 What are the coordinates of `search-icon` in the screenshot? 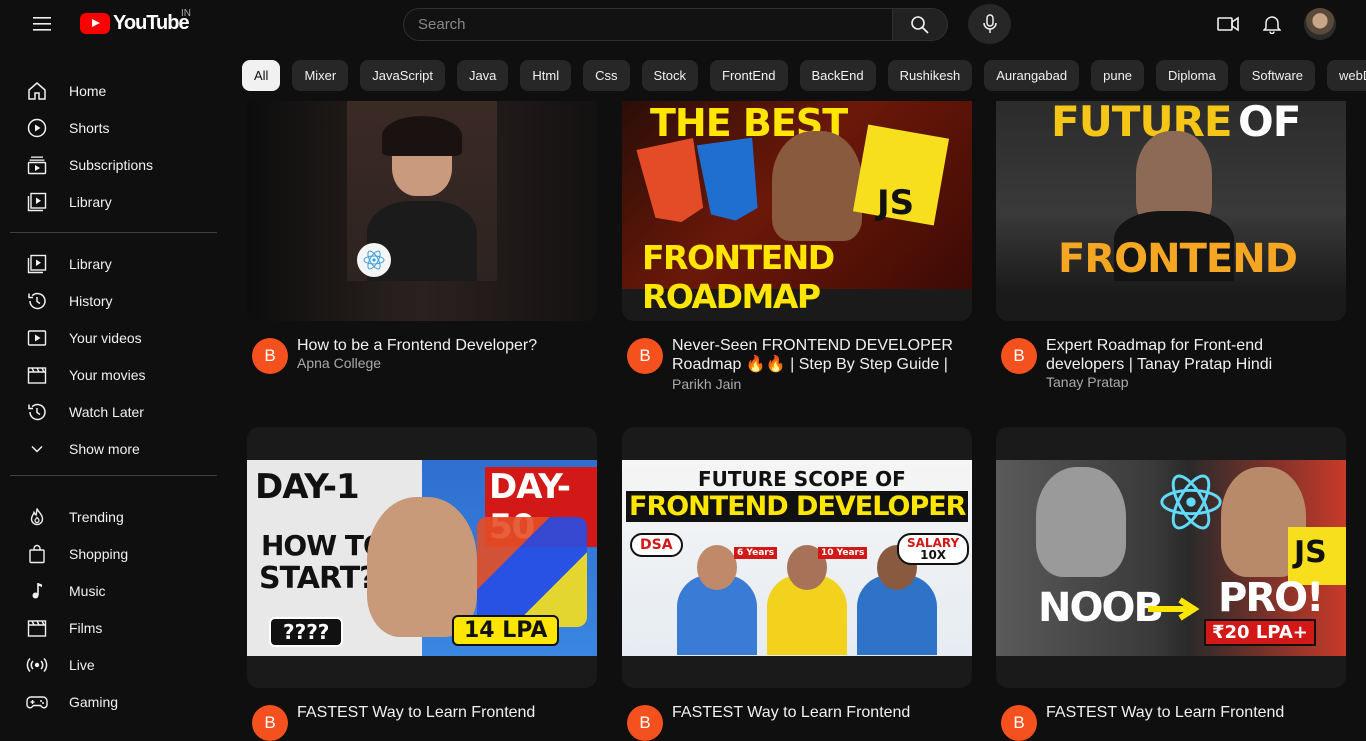 It's located at (920, 24).